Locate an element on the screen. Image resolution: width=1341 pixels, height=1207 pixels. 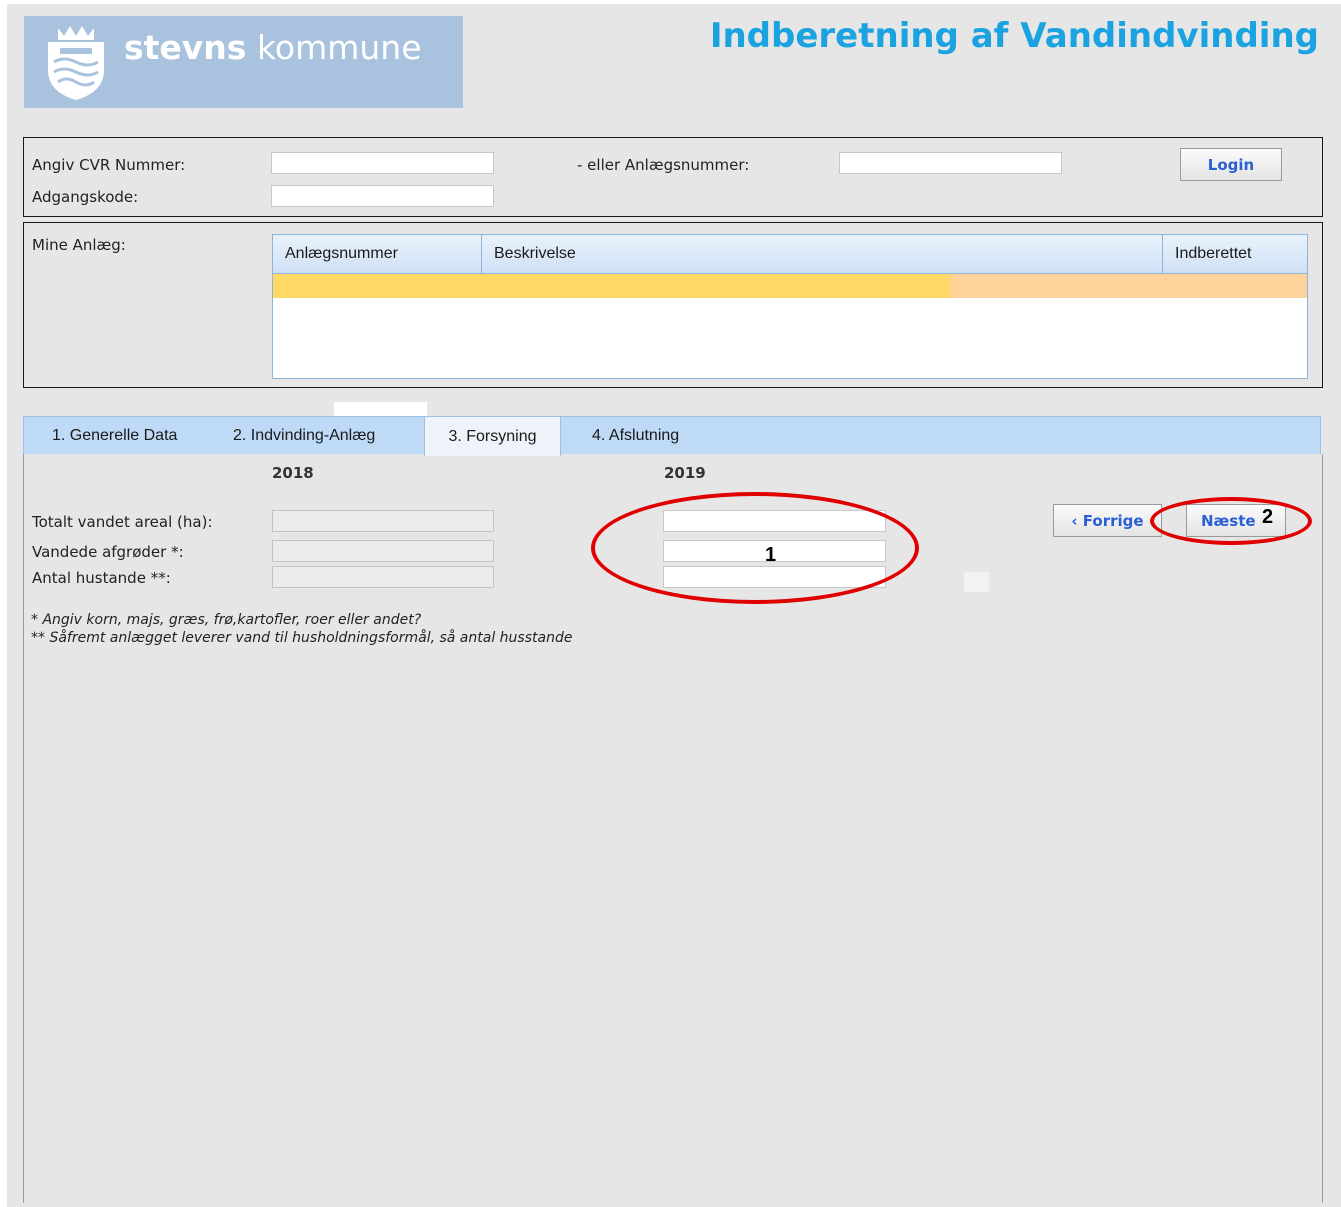
anlaeg-input is located at coordinates (950, 163).